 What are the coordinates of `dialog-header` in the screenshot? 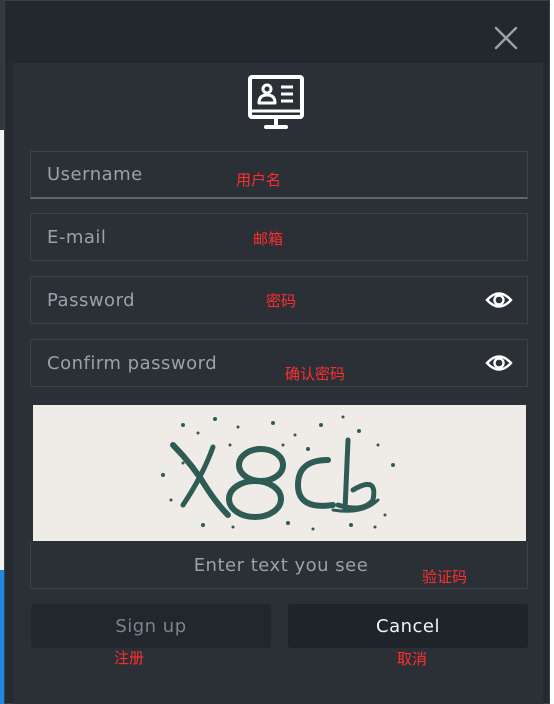 It's located at (277, 32).